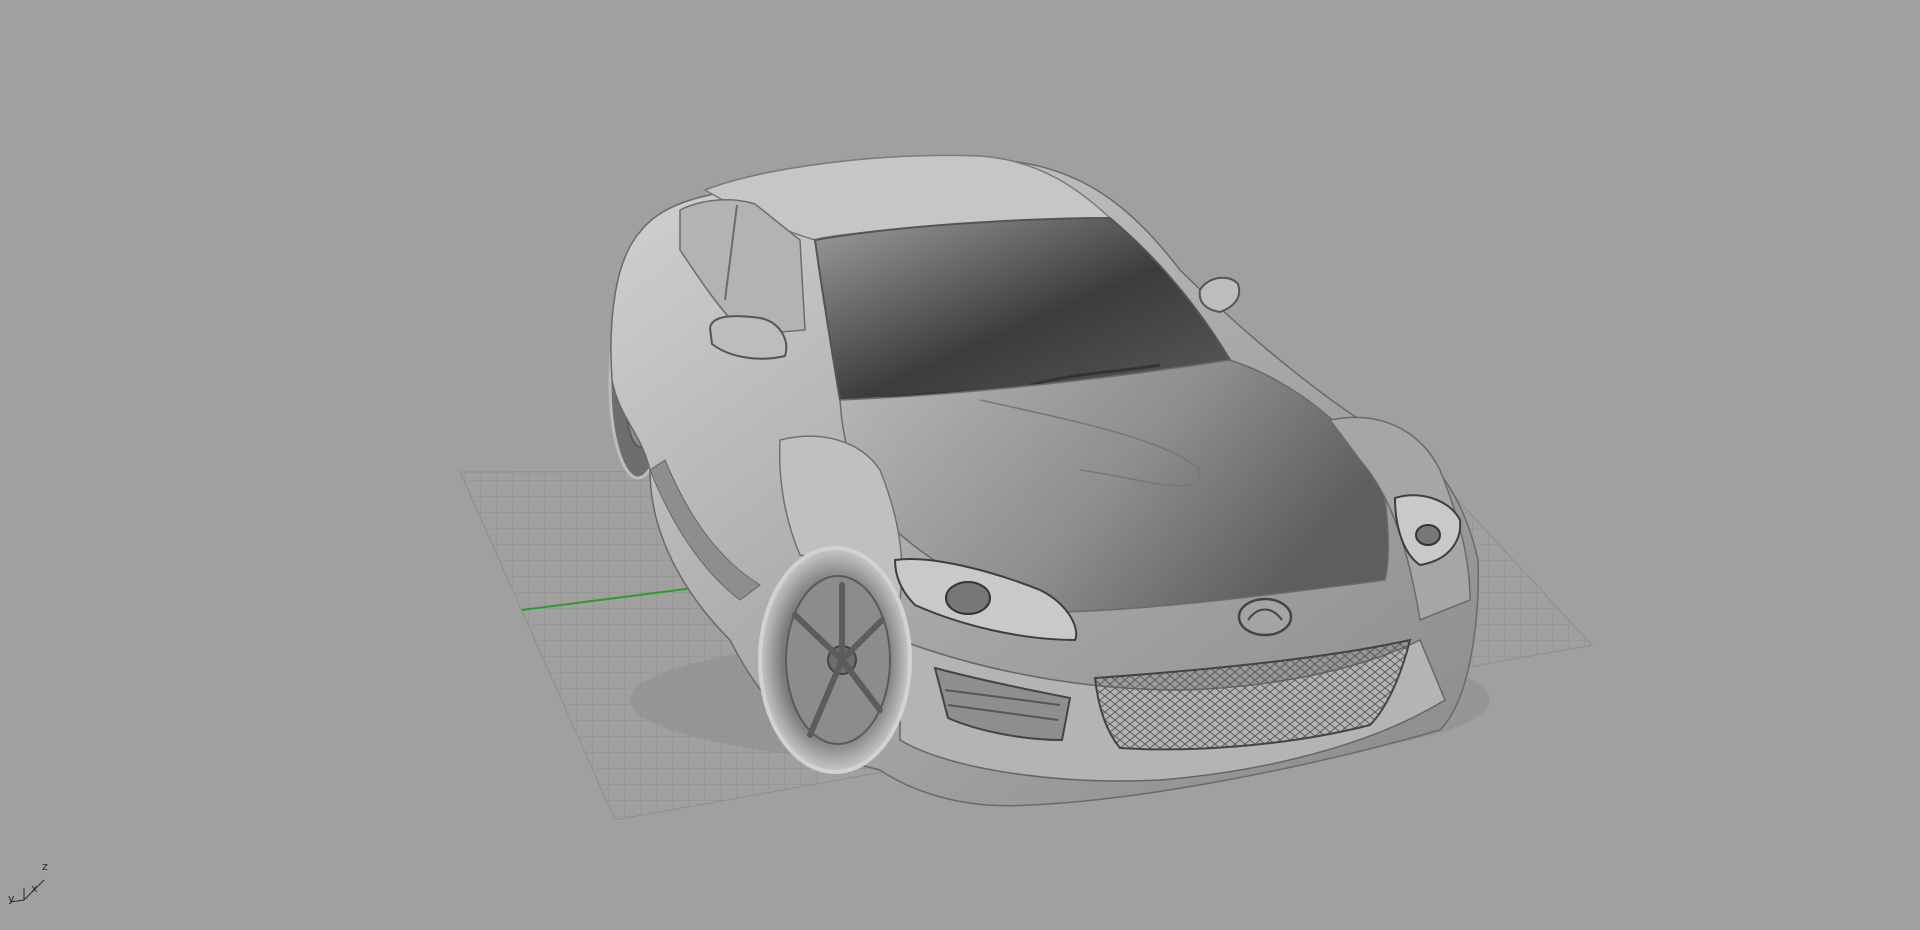 This screenshot has height=930, width=1920. I want to click on y-axis-label: y, so click(11, 898).